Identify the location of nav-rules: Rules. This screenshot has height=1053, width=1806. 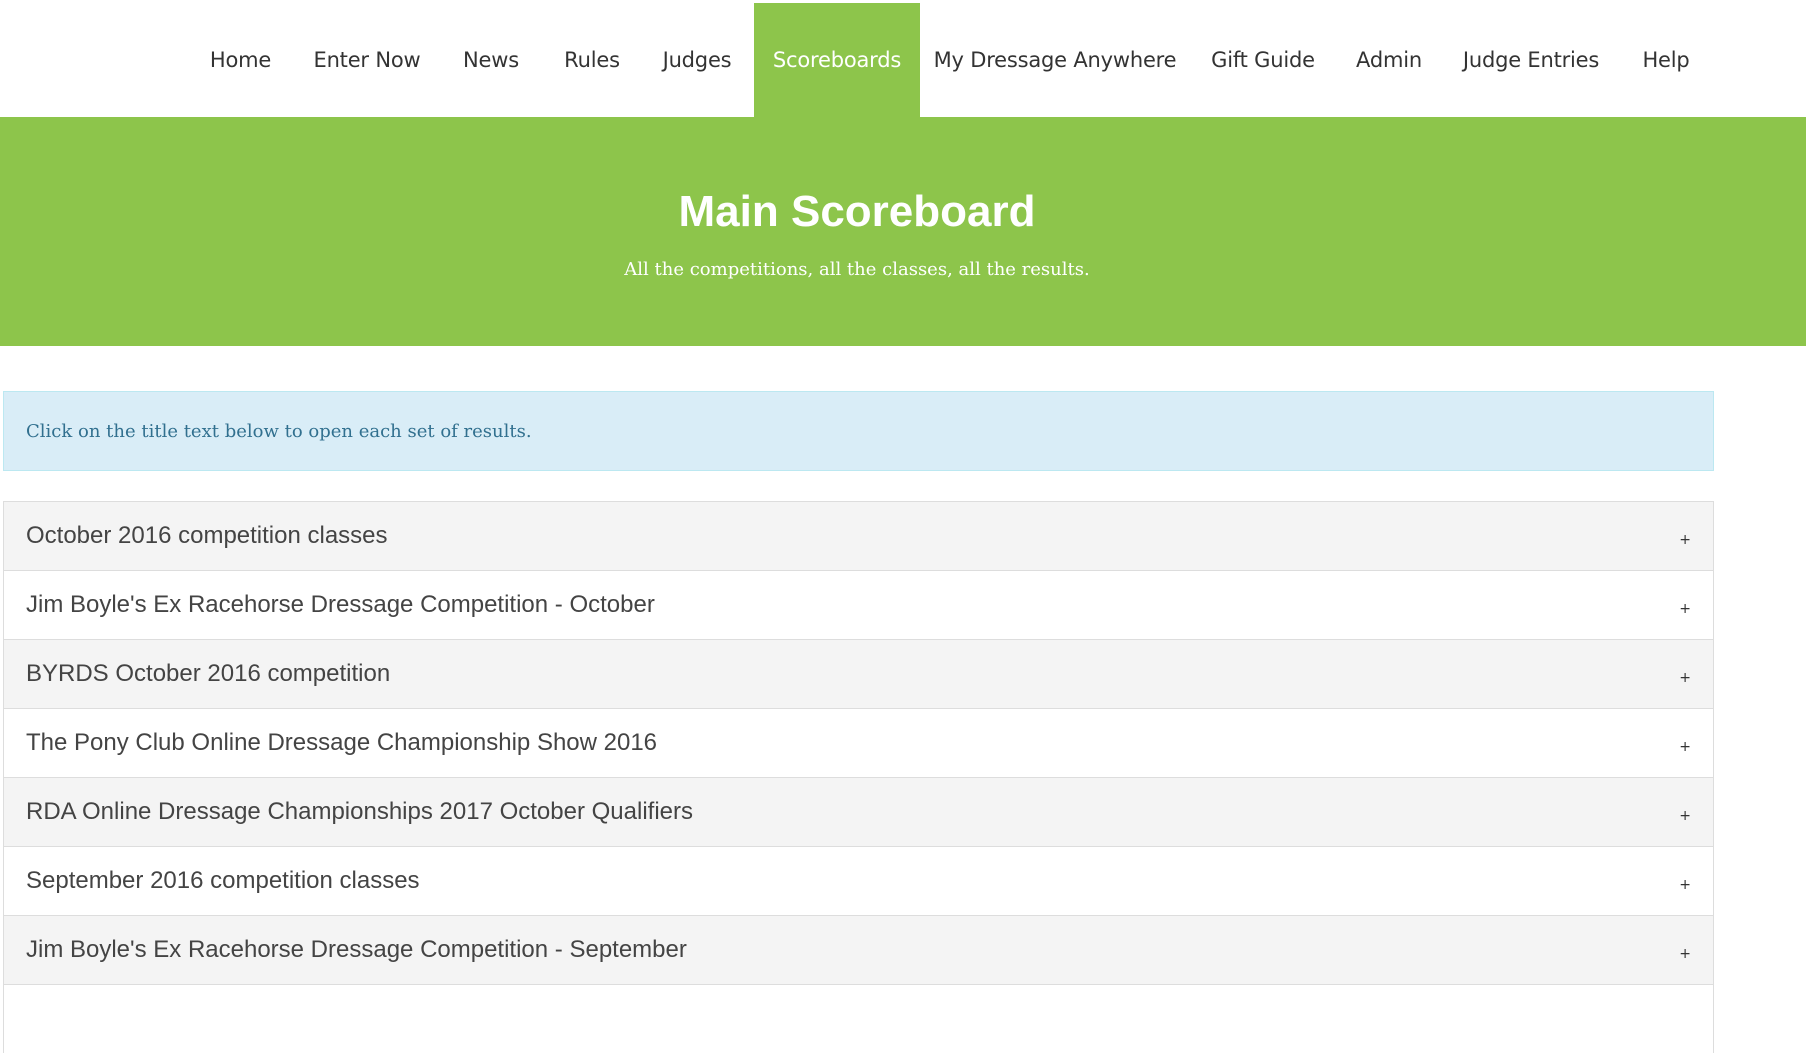
(592, 60).